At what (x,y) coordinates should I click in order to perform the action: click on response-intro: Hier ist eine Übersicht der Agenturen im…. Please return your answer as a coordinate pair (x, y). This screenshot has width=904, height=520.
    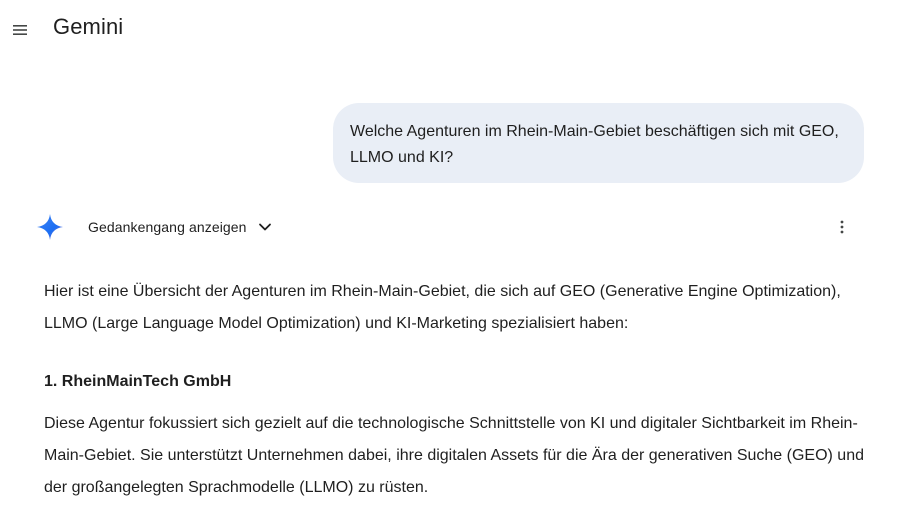
    Looking at the image, I should click on (442, 307).